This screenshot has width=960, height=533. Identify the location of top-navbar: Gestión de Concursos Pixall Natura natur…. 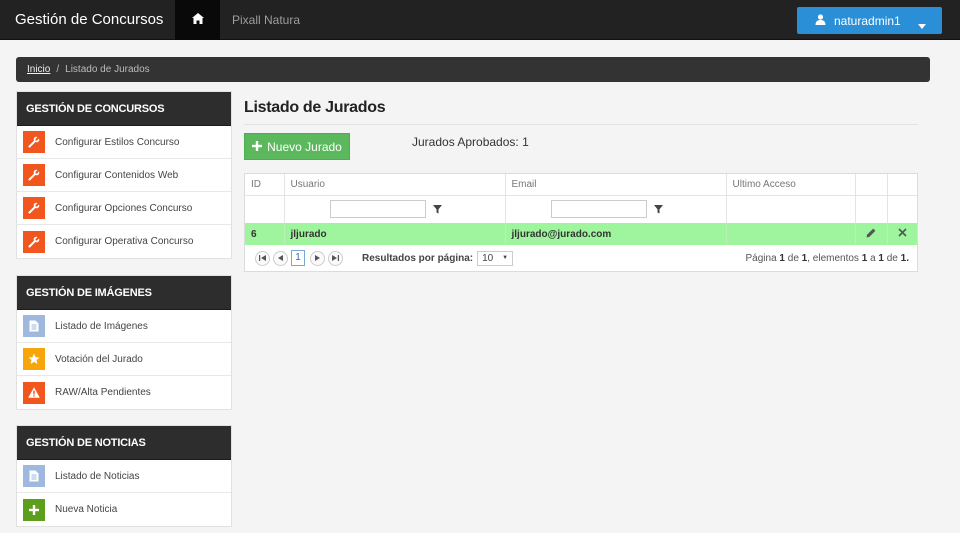
(480, 20).